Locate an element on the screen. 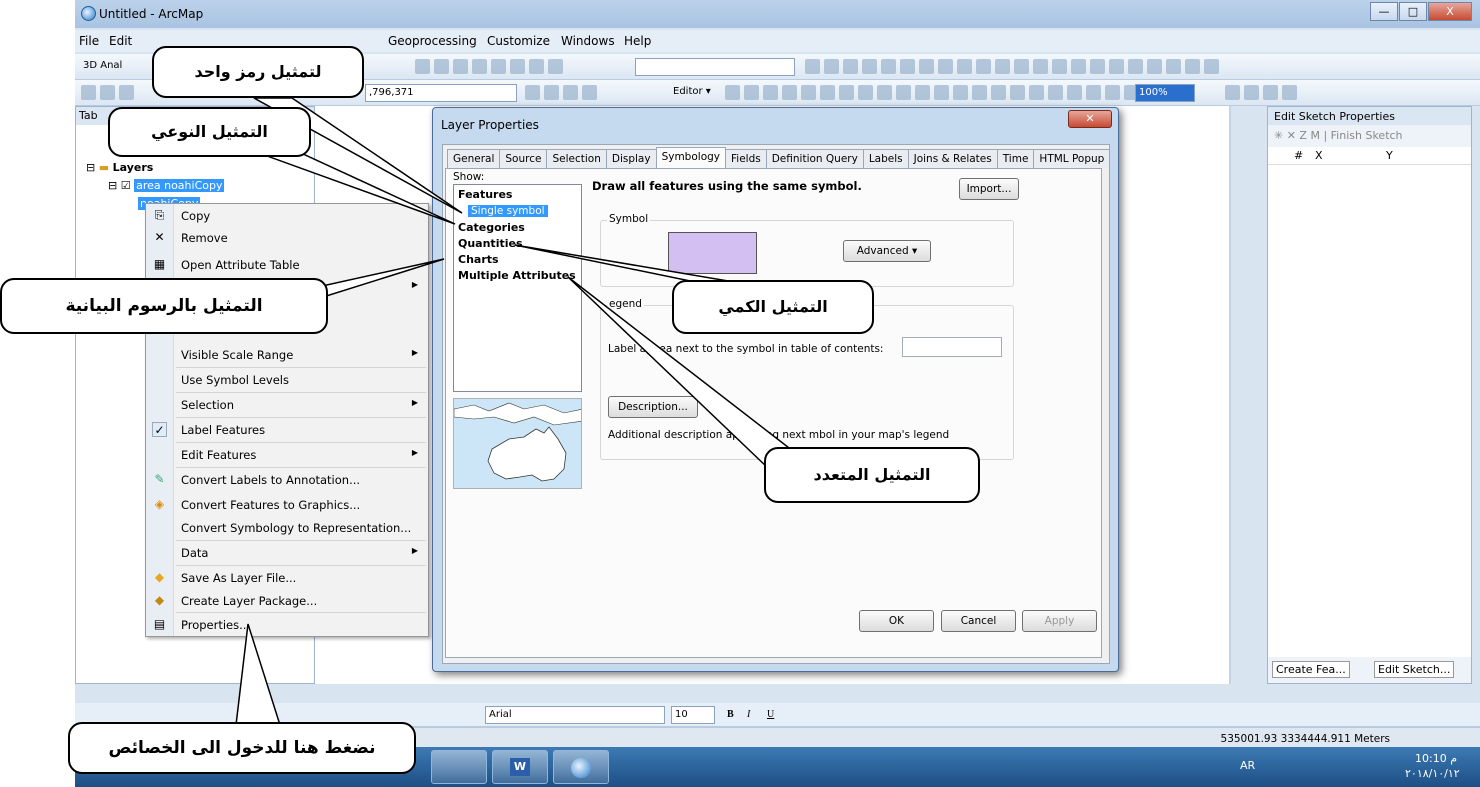 The height and width of the screenshot is (787, 1480). close-button: X is located at coordinates (1450, 11).